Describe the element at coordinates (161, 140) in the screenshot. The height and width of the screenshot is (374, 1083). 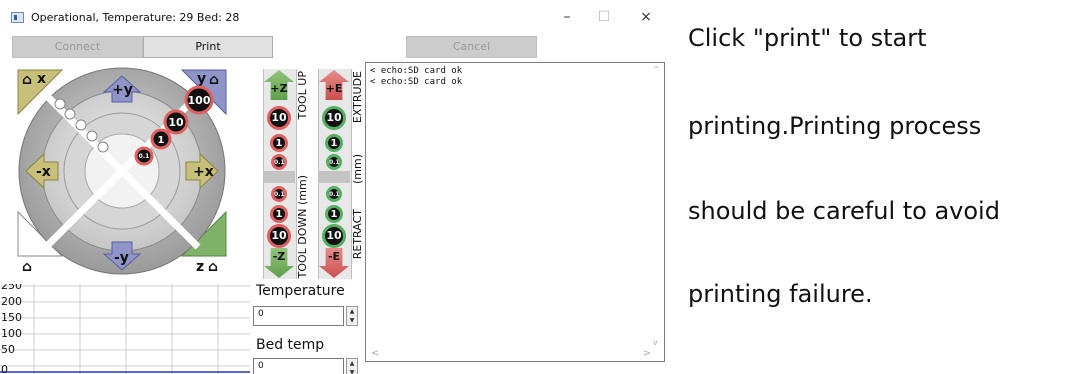
I see `step-1-label: 1` at that location.